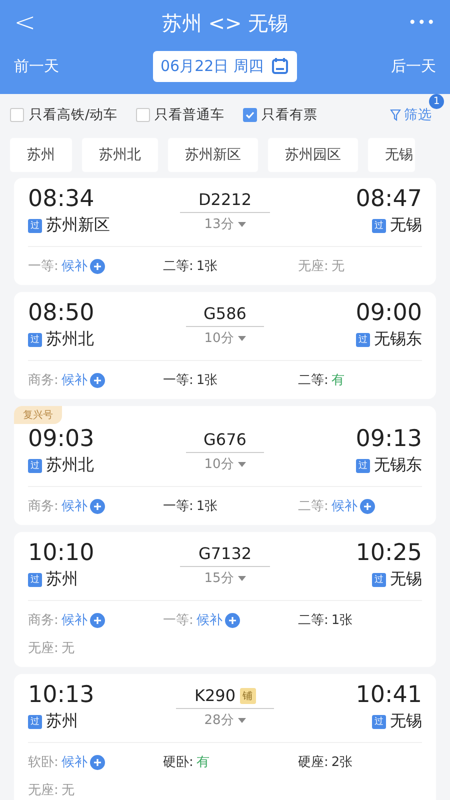  Describe the element at coordinates (313, 762) in the screenshot. I see `seat-class: 硬座:` at that location.